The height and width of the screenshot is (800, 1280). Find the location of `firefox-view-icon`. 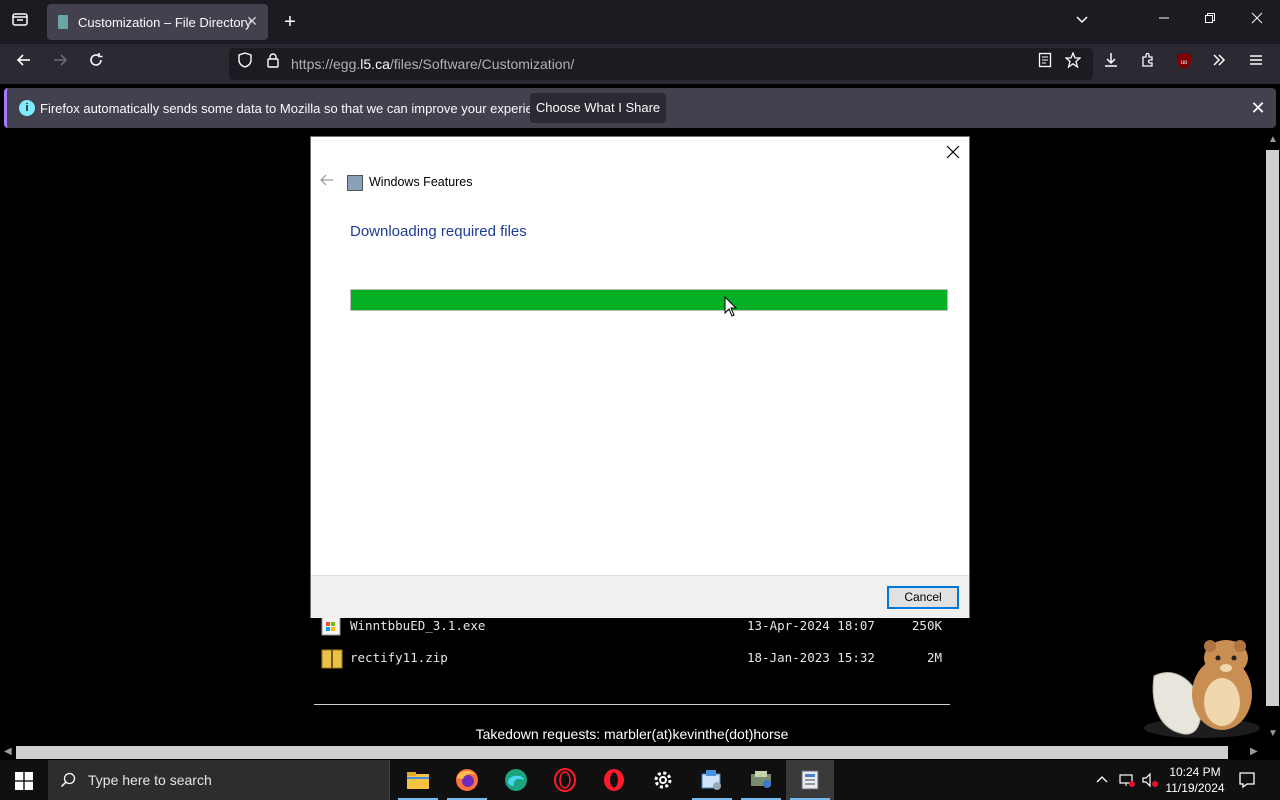

firefox-view-icon is located at coordinates (20, 22).